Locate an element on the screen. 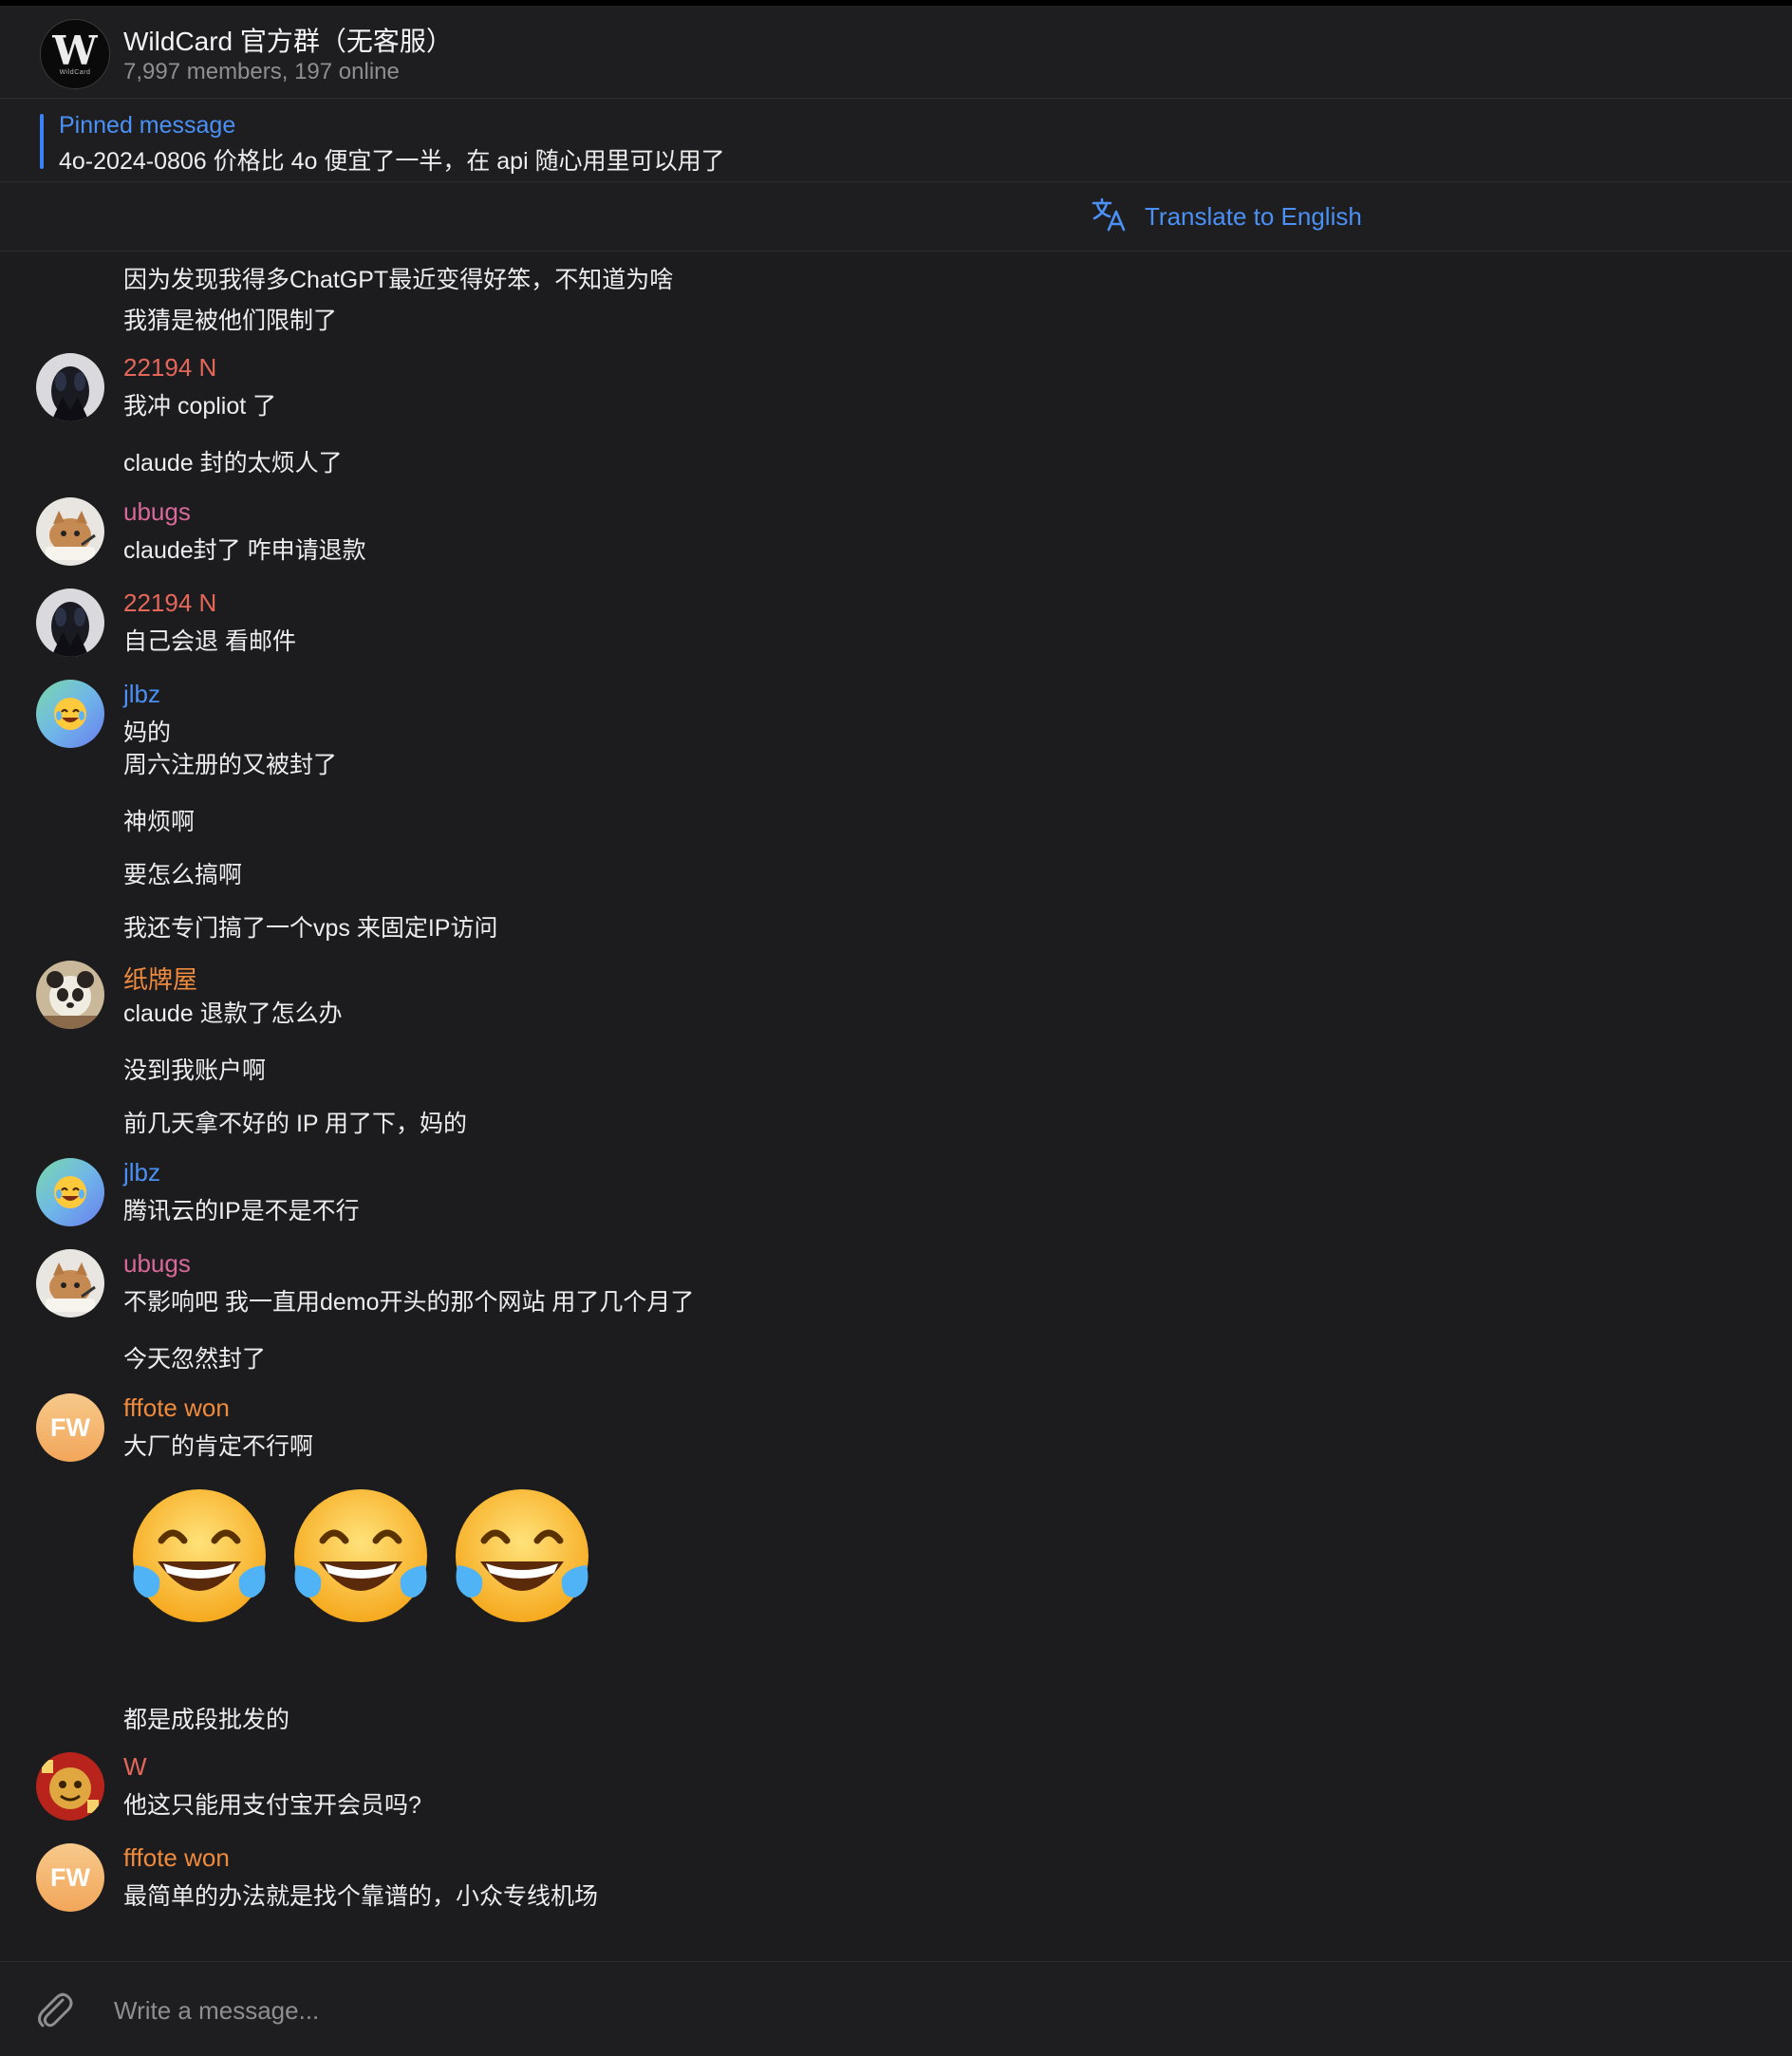 This screenshot has height=2056, width=1792. chat-member-count: 7,997 members, 197 online is located at coordinates (261, 71).